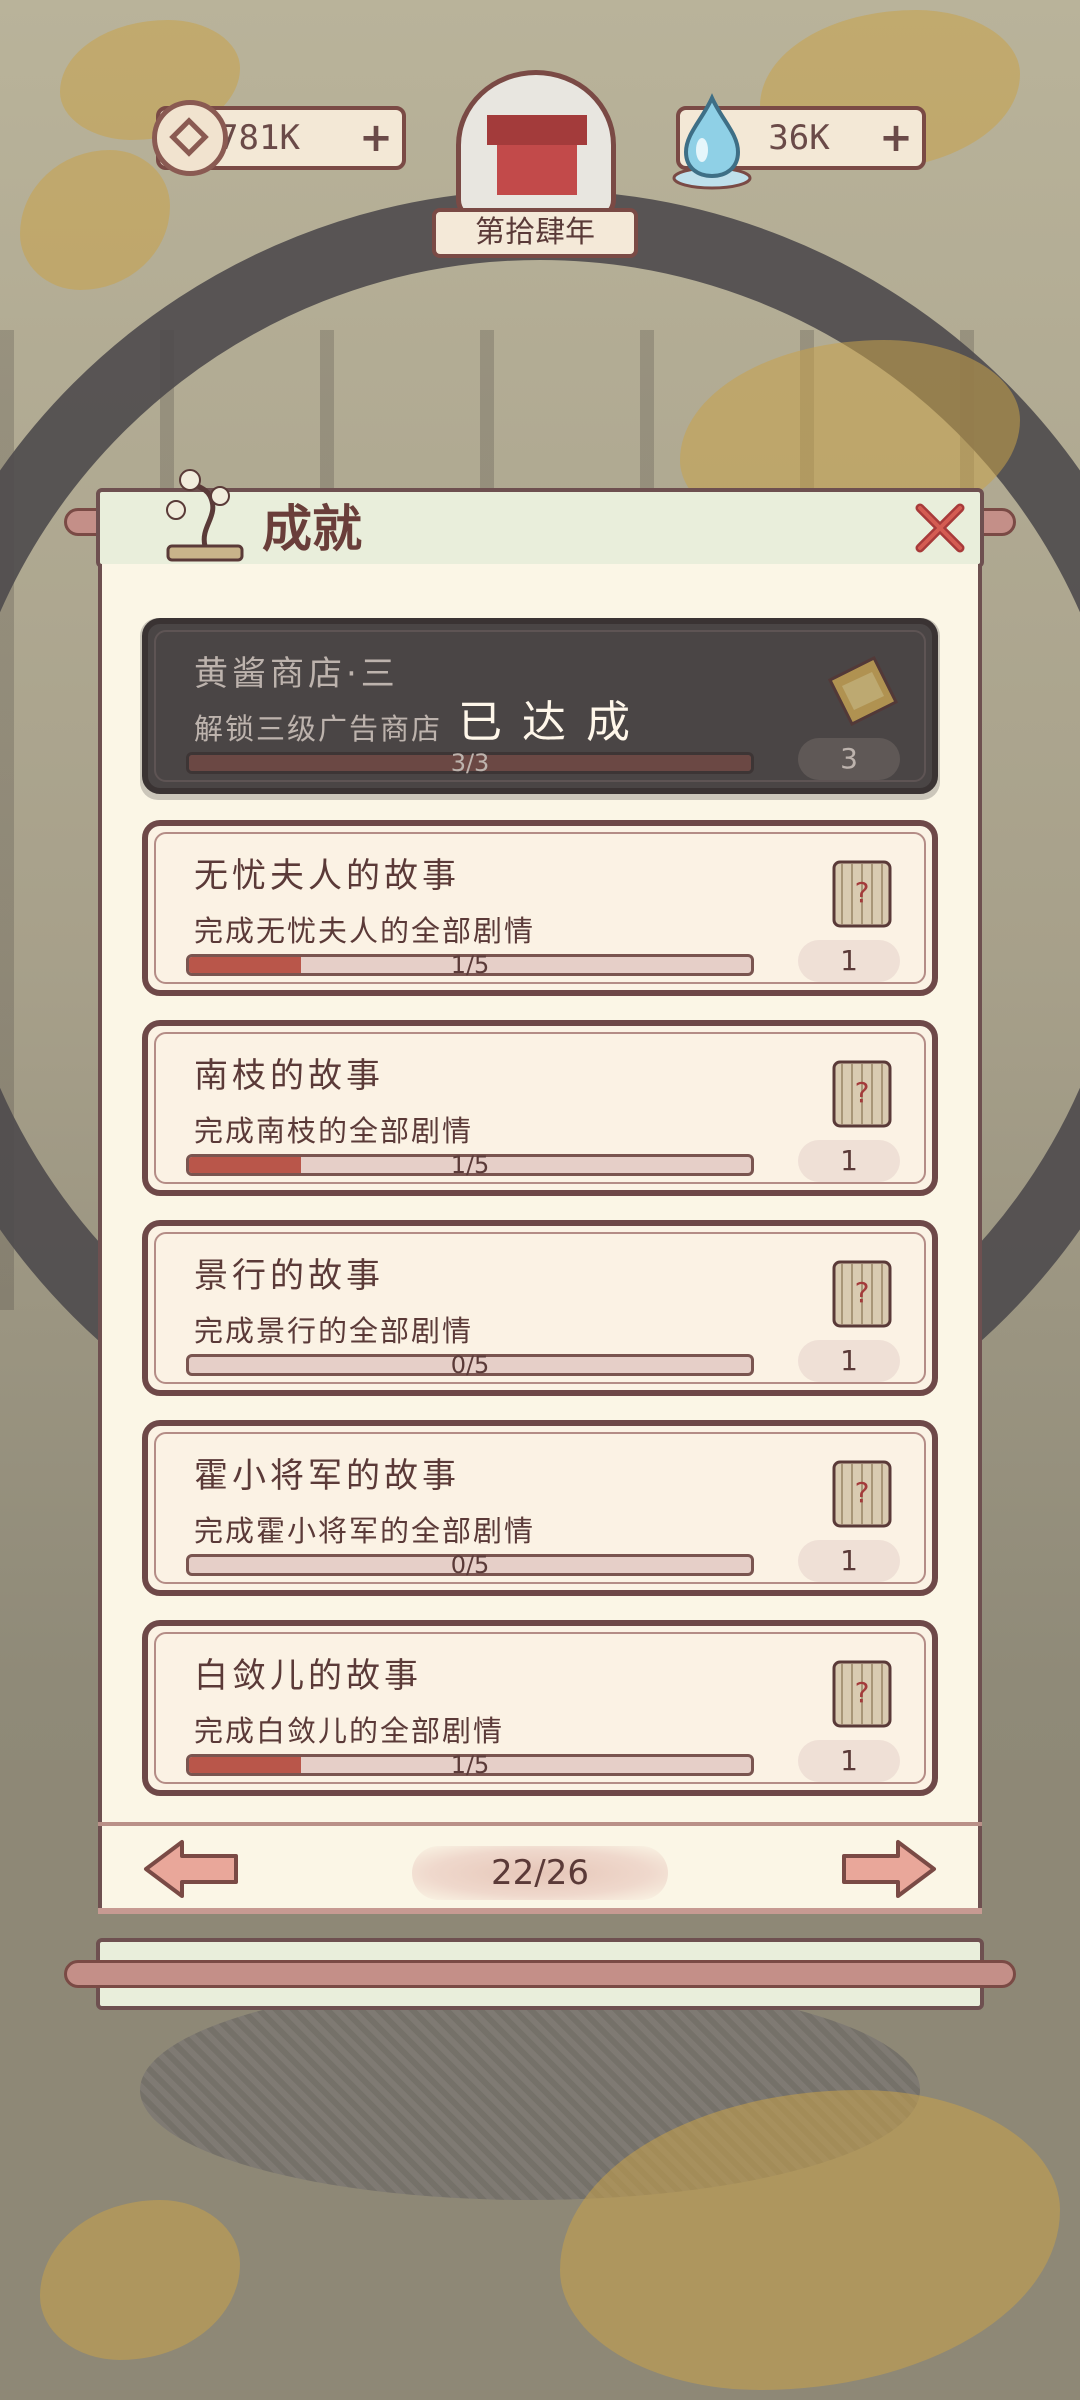 The image size is (1080, 2400). Describe the element at coordinates (540, 1873) in the screenshot. I see `page-indicator: 22/26` at that location.